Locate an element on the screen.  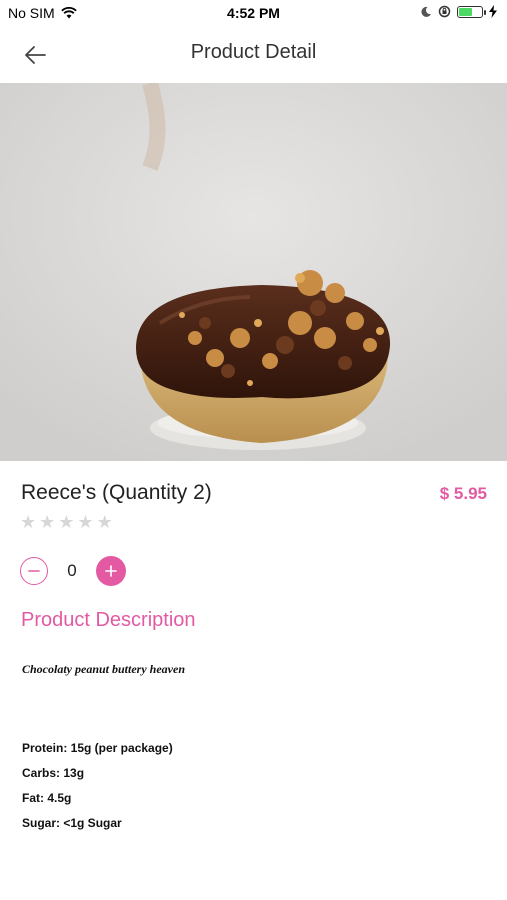
decrement-button is located at coordinates (34, 571).